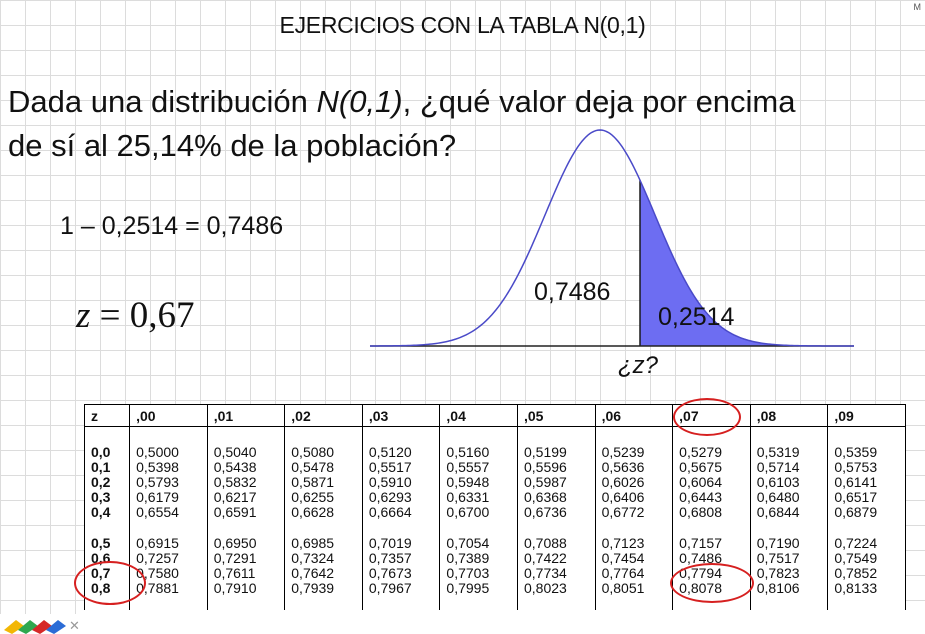  What do you see at coordinates (556, 467) in the screenshot?
I see `table-cell: 0,5596` at bounding box center [556, 467].